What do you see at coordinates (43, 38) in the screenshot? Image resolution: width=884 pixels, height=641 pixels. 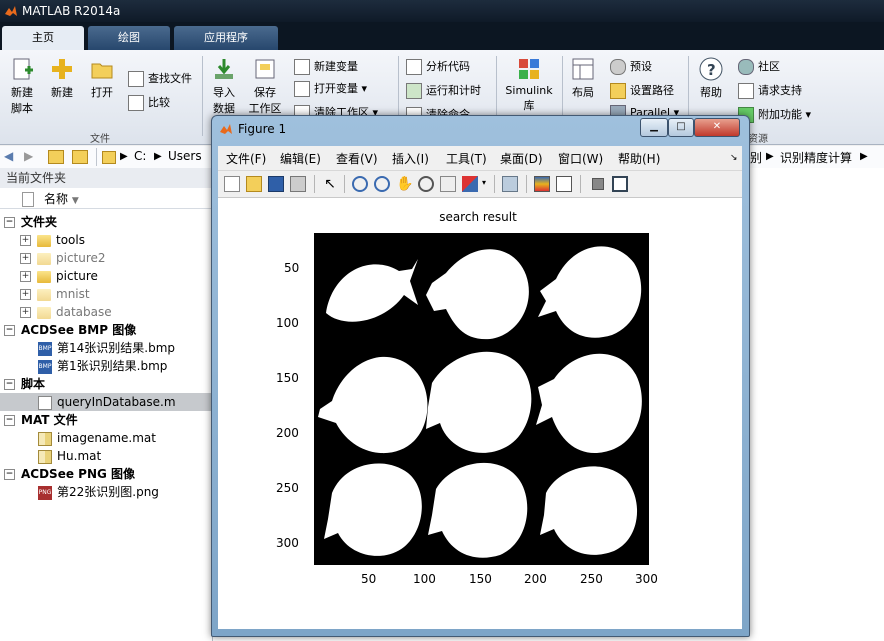 I see `tab-home: 主页` at bounding box center [43, 38].